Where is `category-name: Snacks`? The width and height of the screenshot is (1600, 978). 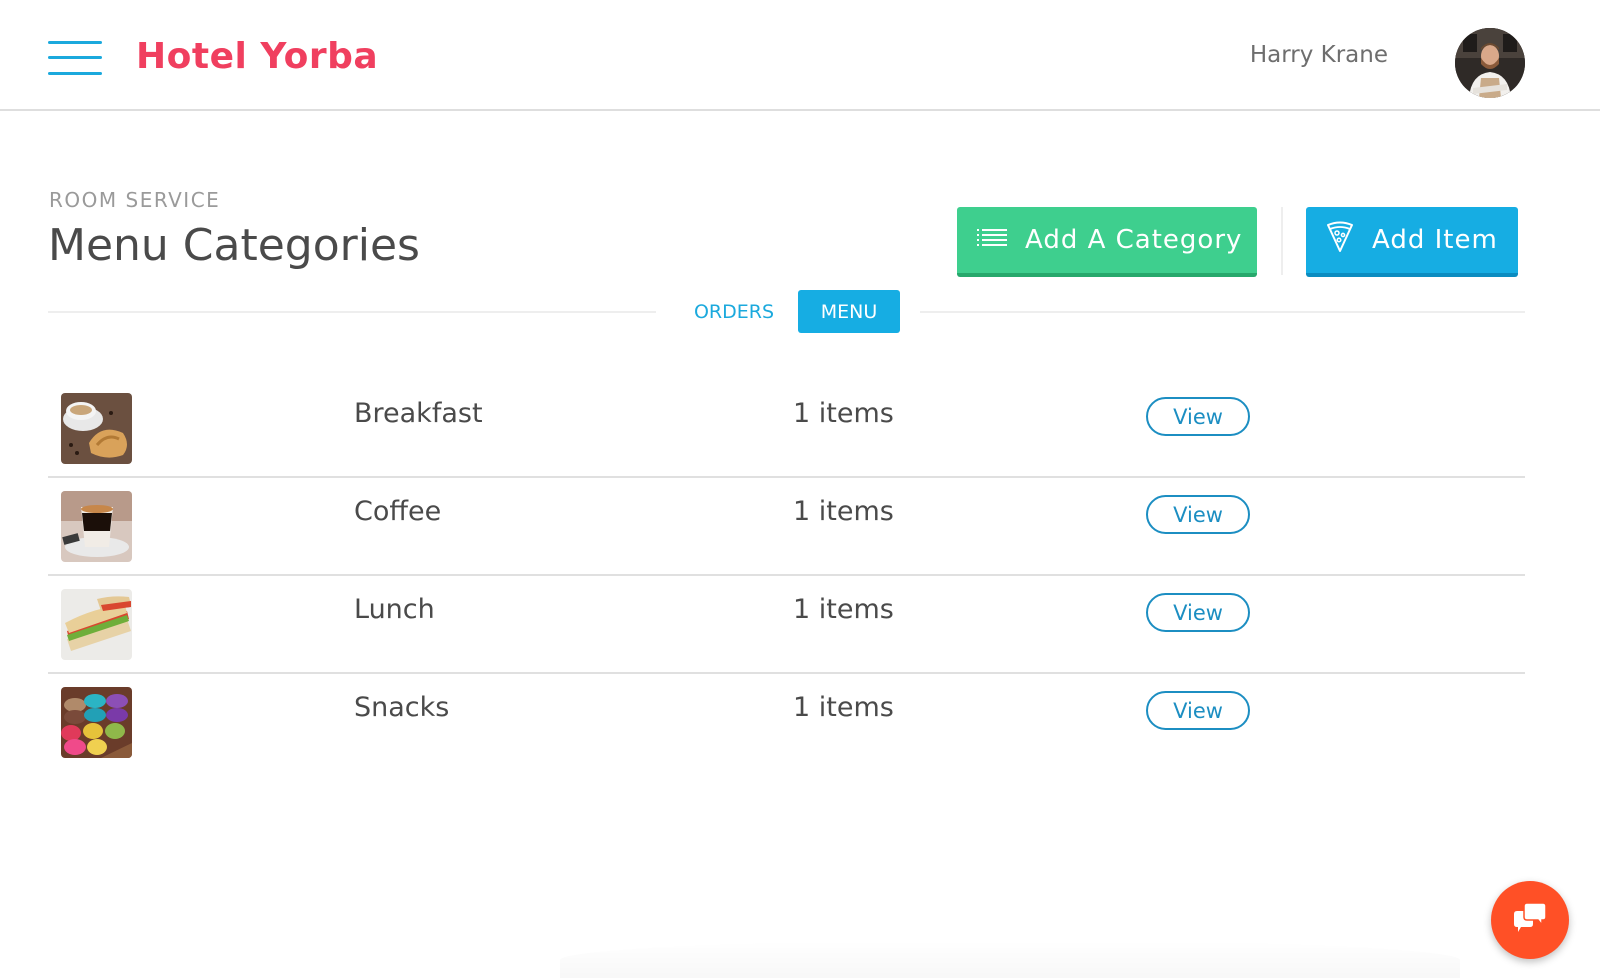 category-name: Snacks is located at coordinates (402, 707).